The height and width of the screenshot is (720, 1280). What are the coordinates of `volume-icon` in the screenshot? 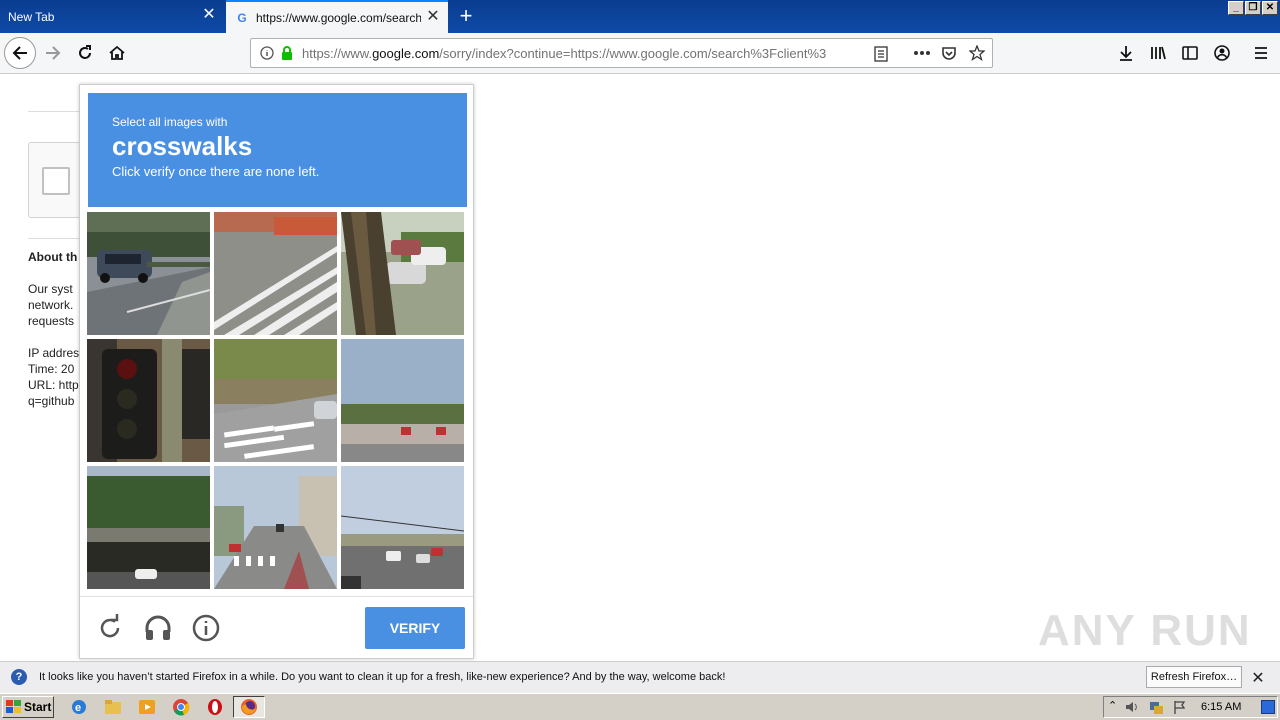 It's located at (1132, 707).